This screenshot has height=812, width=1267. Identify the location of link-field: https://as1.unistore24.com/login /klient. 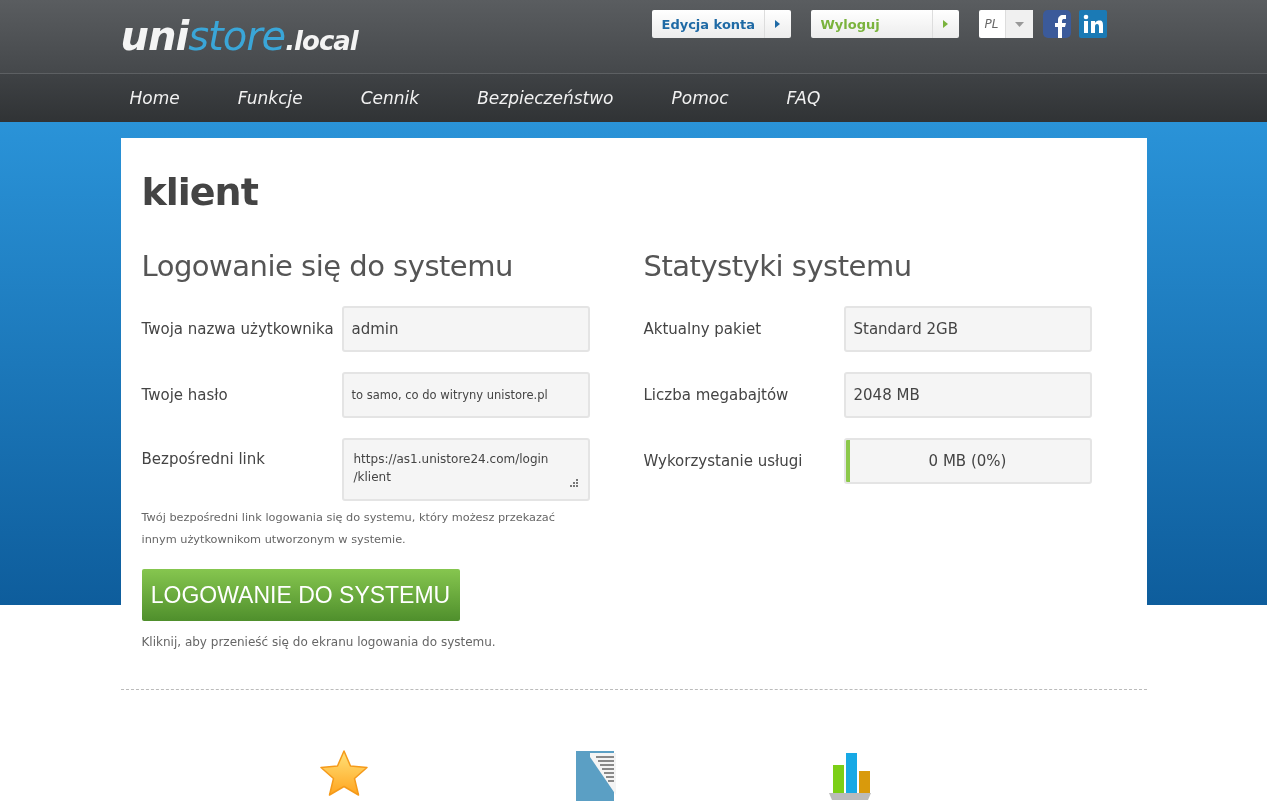
(465, 469).